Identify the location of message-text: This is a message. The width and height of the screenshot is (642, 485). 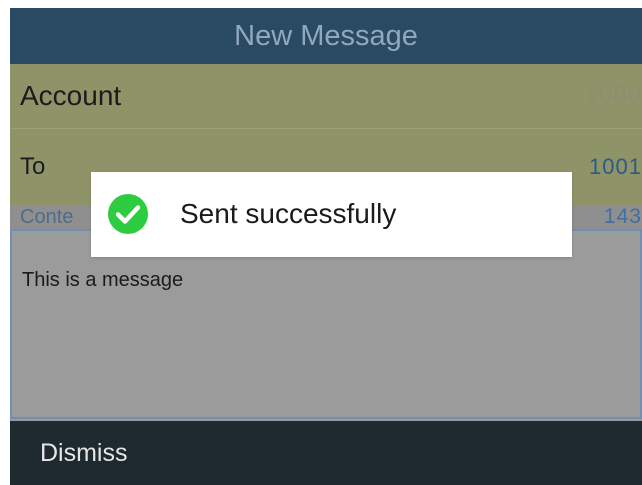
(103, 280).